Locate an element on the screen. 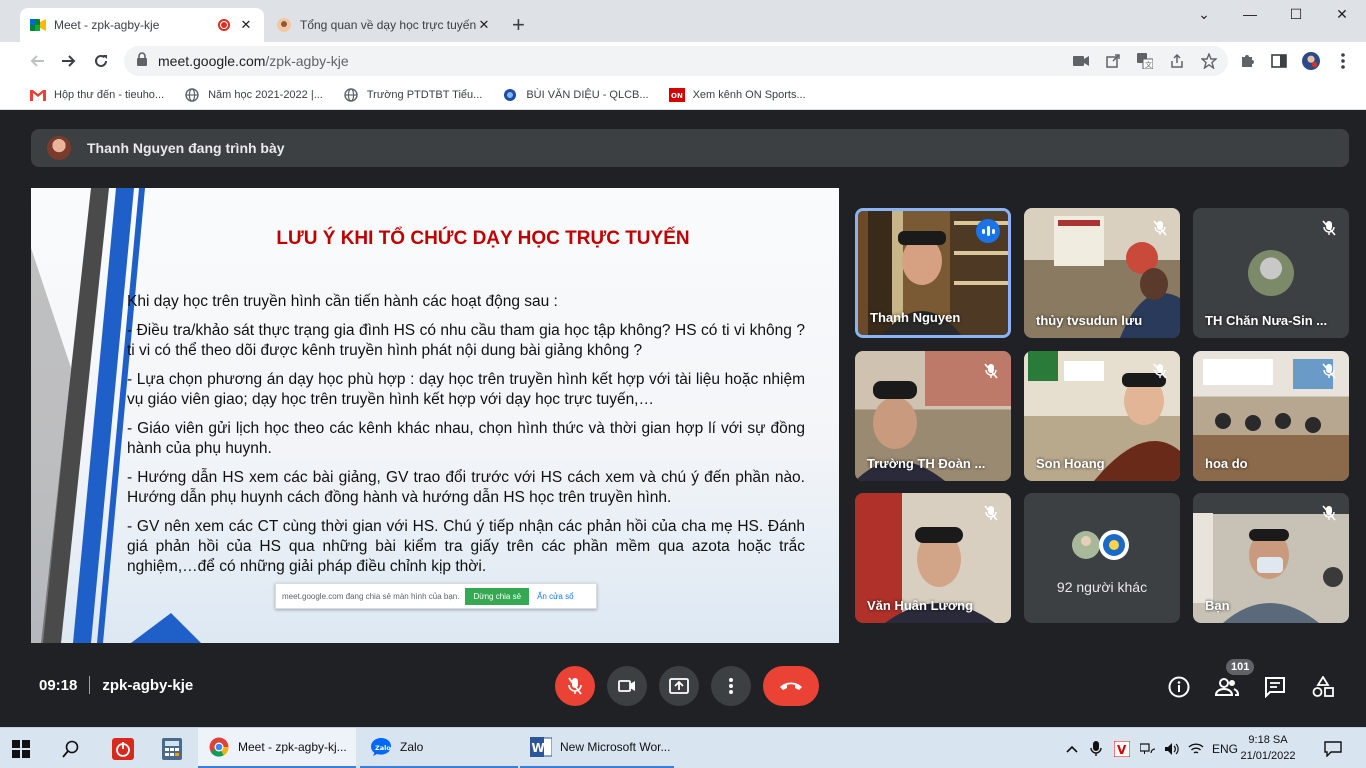 This screenshot has width=1366, height=768. url-host: meet.google.com is located at coordinates (212, 61).